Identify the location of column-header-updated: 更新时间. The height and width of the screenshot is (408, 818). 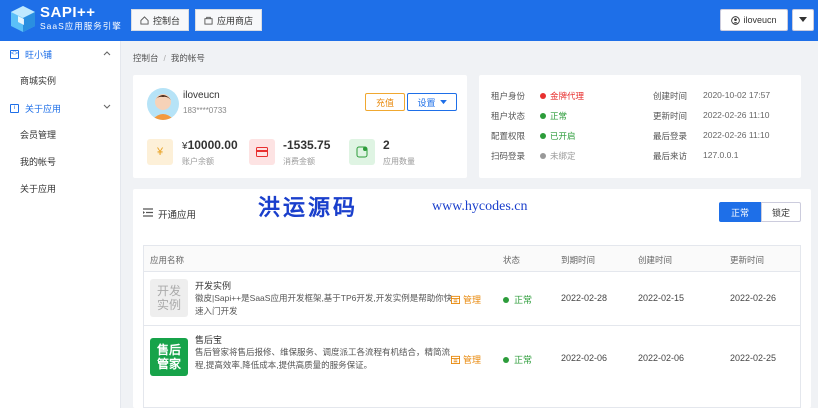
(747, 260).